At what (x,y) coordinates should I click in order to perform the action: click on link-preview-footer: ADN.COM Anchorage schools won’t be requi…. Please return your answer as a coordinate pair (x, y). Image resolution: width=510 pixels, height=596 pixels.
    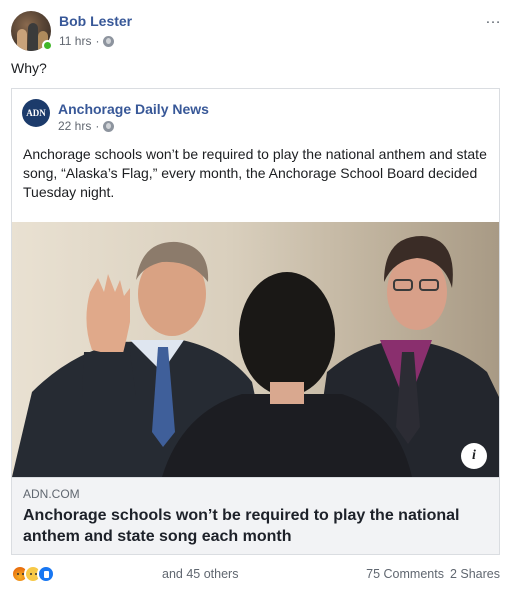
    Looking at the image, I should click on (255, 515).